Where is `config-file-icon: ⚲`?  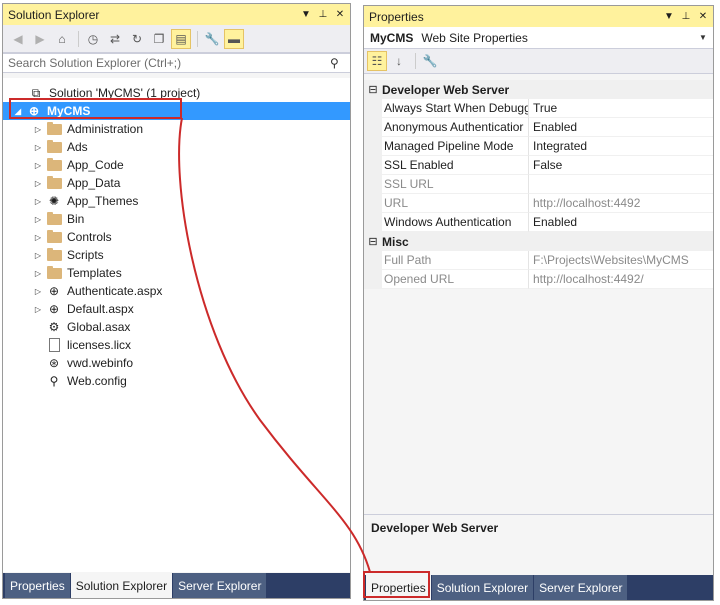
config-file-icon: ⚲ is located at coordinates (54, 381).